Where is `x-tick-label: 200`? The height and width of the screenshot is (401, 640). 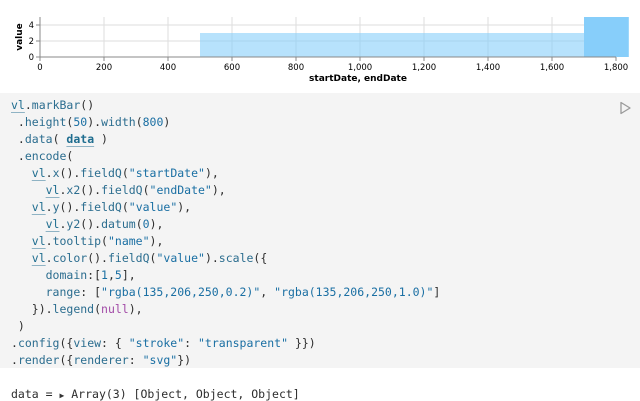
x-tick-label: 200 is located at coordinates (104, 68).